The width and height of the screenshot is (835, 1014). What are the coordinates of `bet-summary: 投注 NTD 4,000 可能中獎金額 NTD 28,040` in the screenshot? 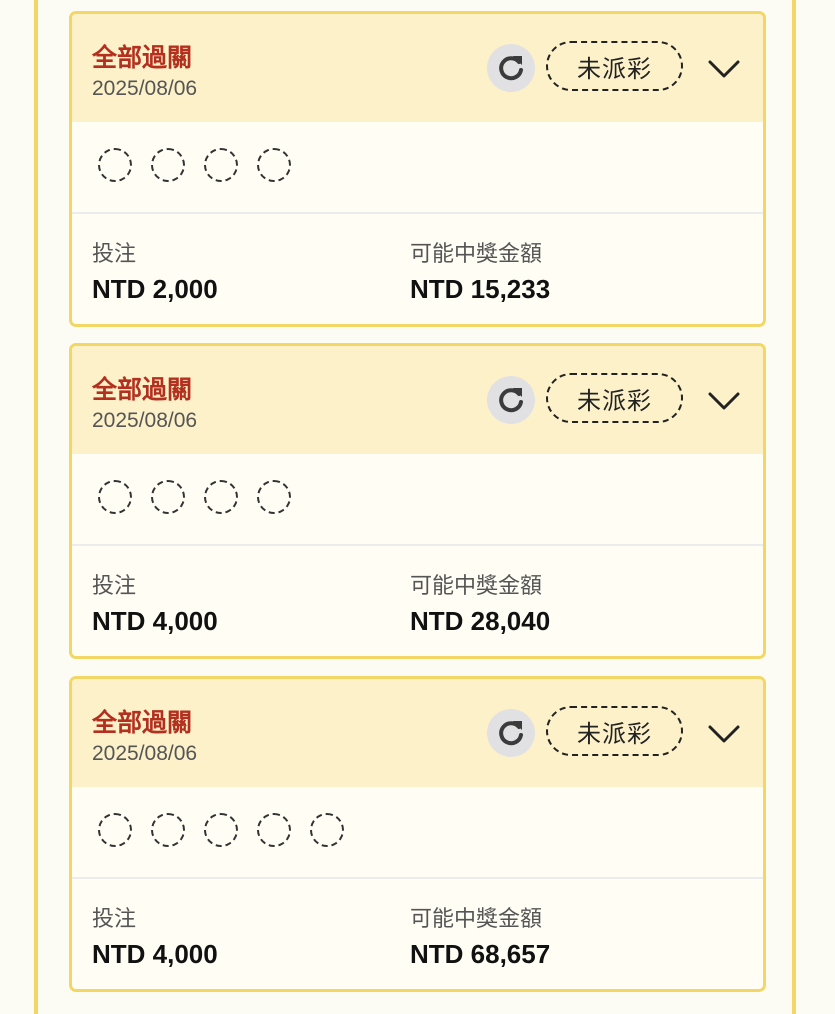 It's located at (417, 601).